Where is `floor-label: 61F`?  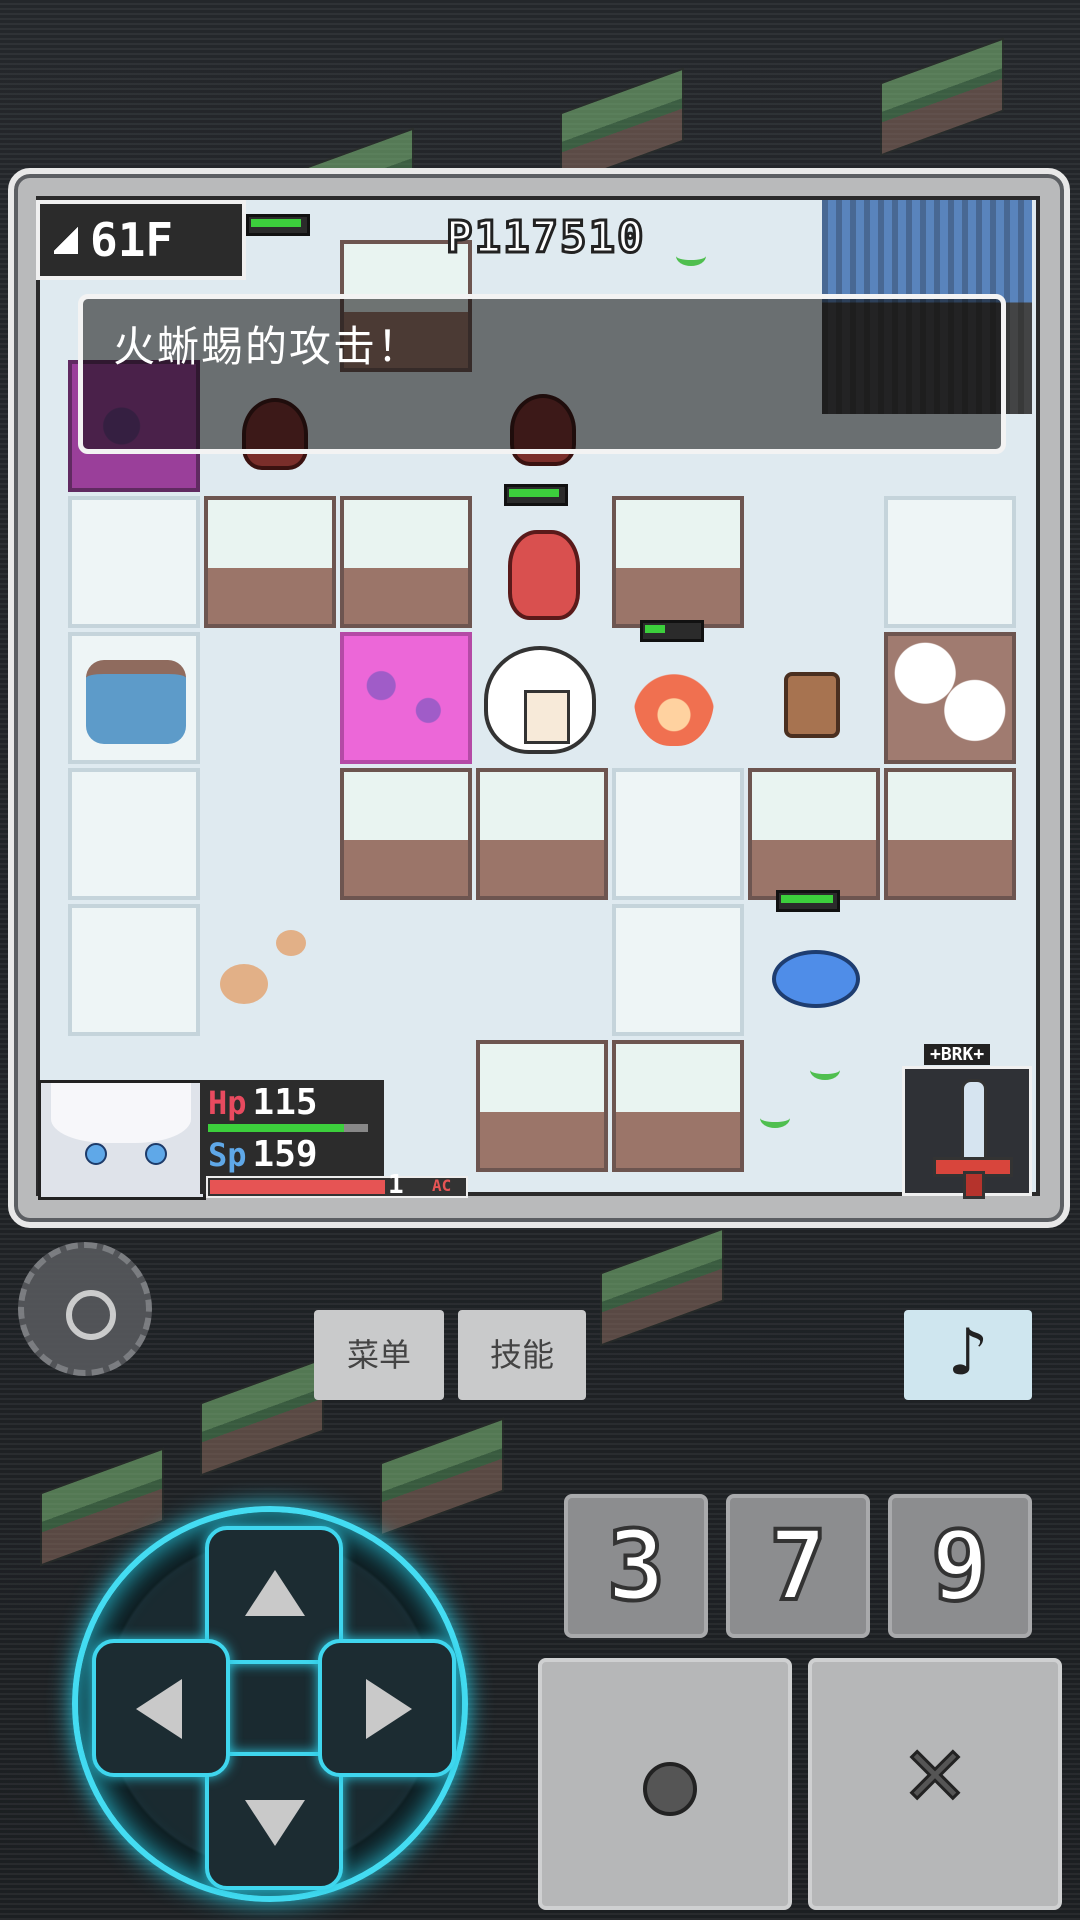
floor-label: 61F is located at coordinates (132, 240).